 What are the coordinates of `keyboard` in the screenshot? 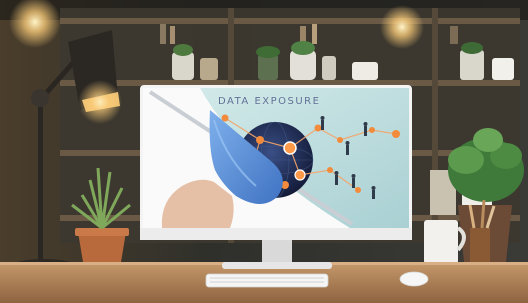 It's located at (267, 280).